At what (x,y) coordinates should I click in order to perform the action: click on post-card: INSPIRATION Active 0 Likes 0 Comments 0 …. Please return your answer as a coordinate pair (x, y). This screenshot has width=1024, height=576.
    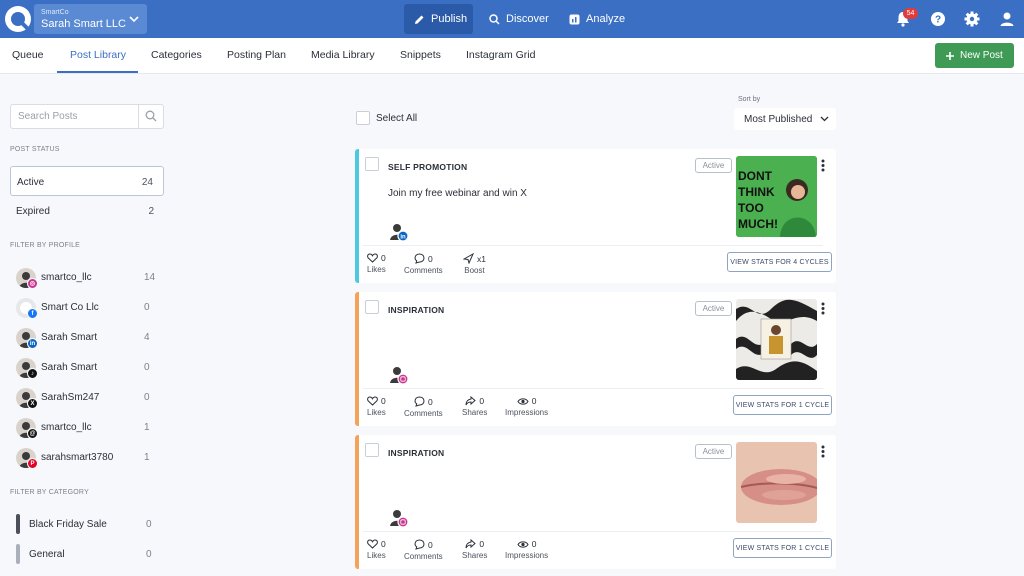
    Looking at the image, I should click on (595, 502).